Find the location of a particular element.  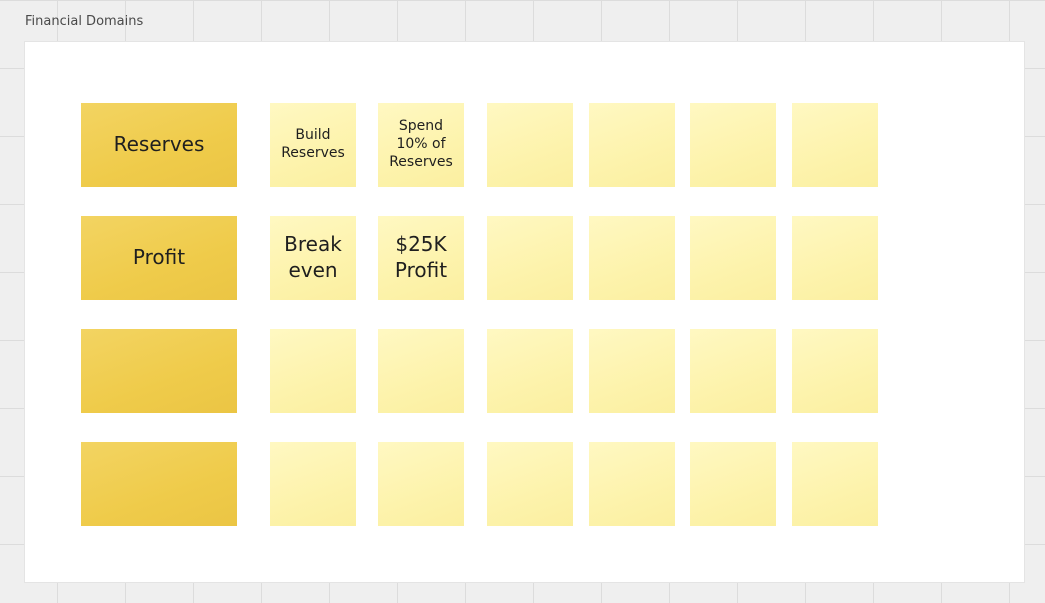

sticky-note: Break even is located at coordinates (313, 258).